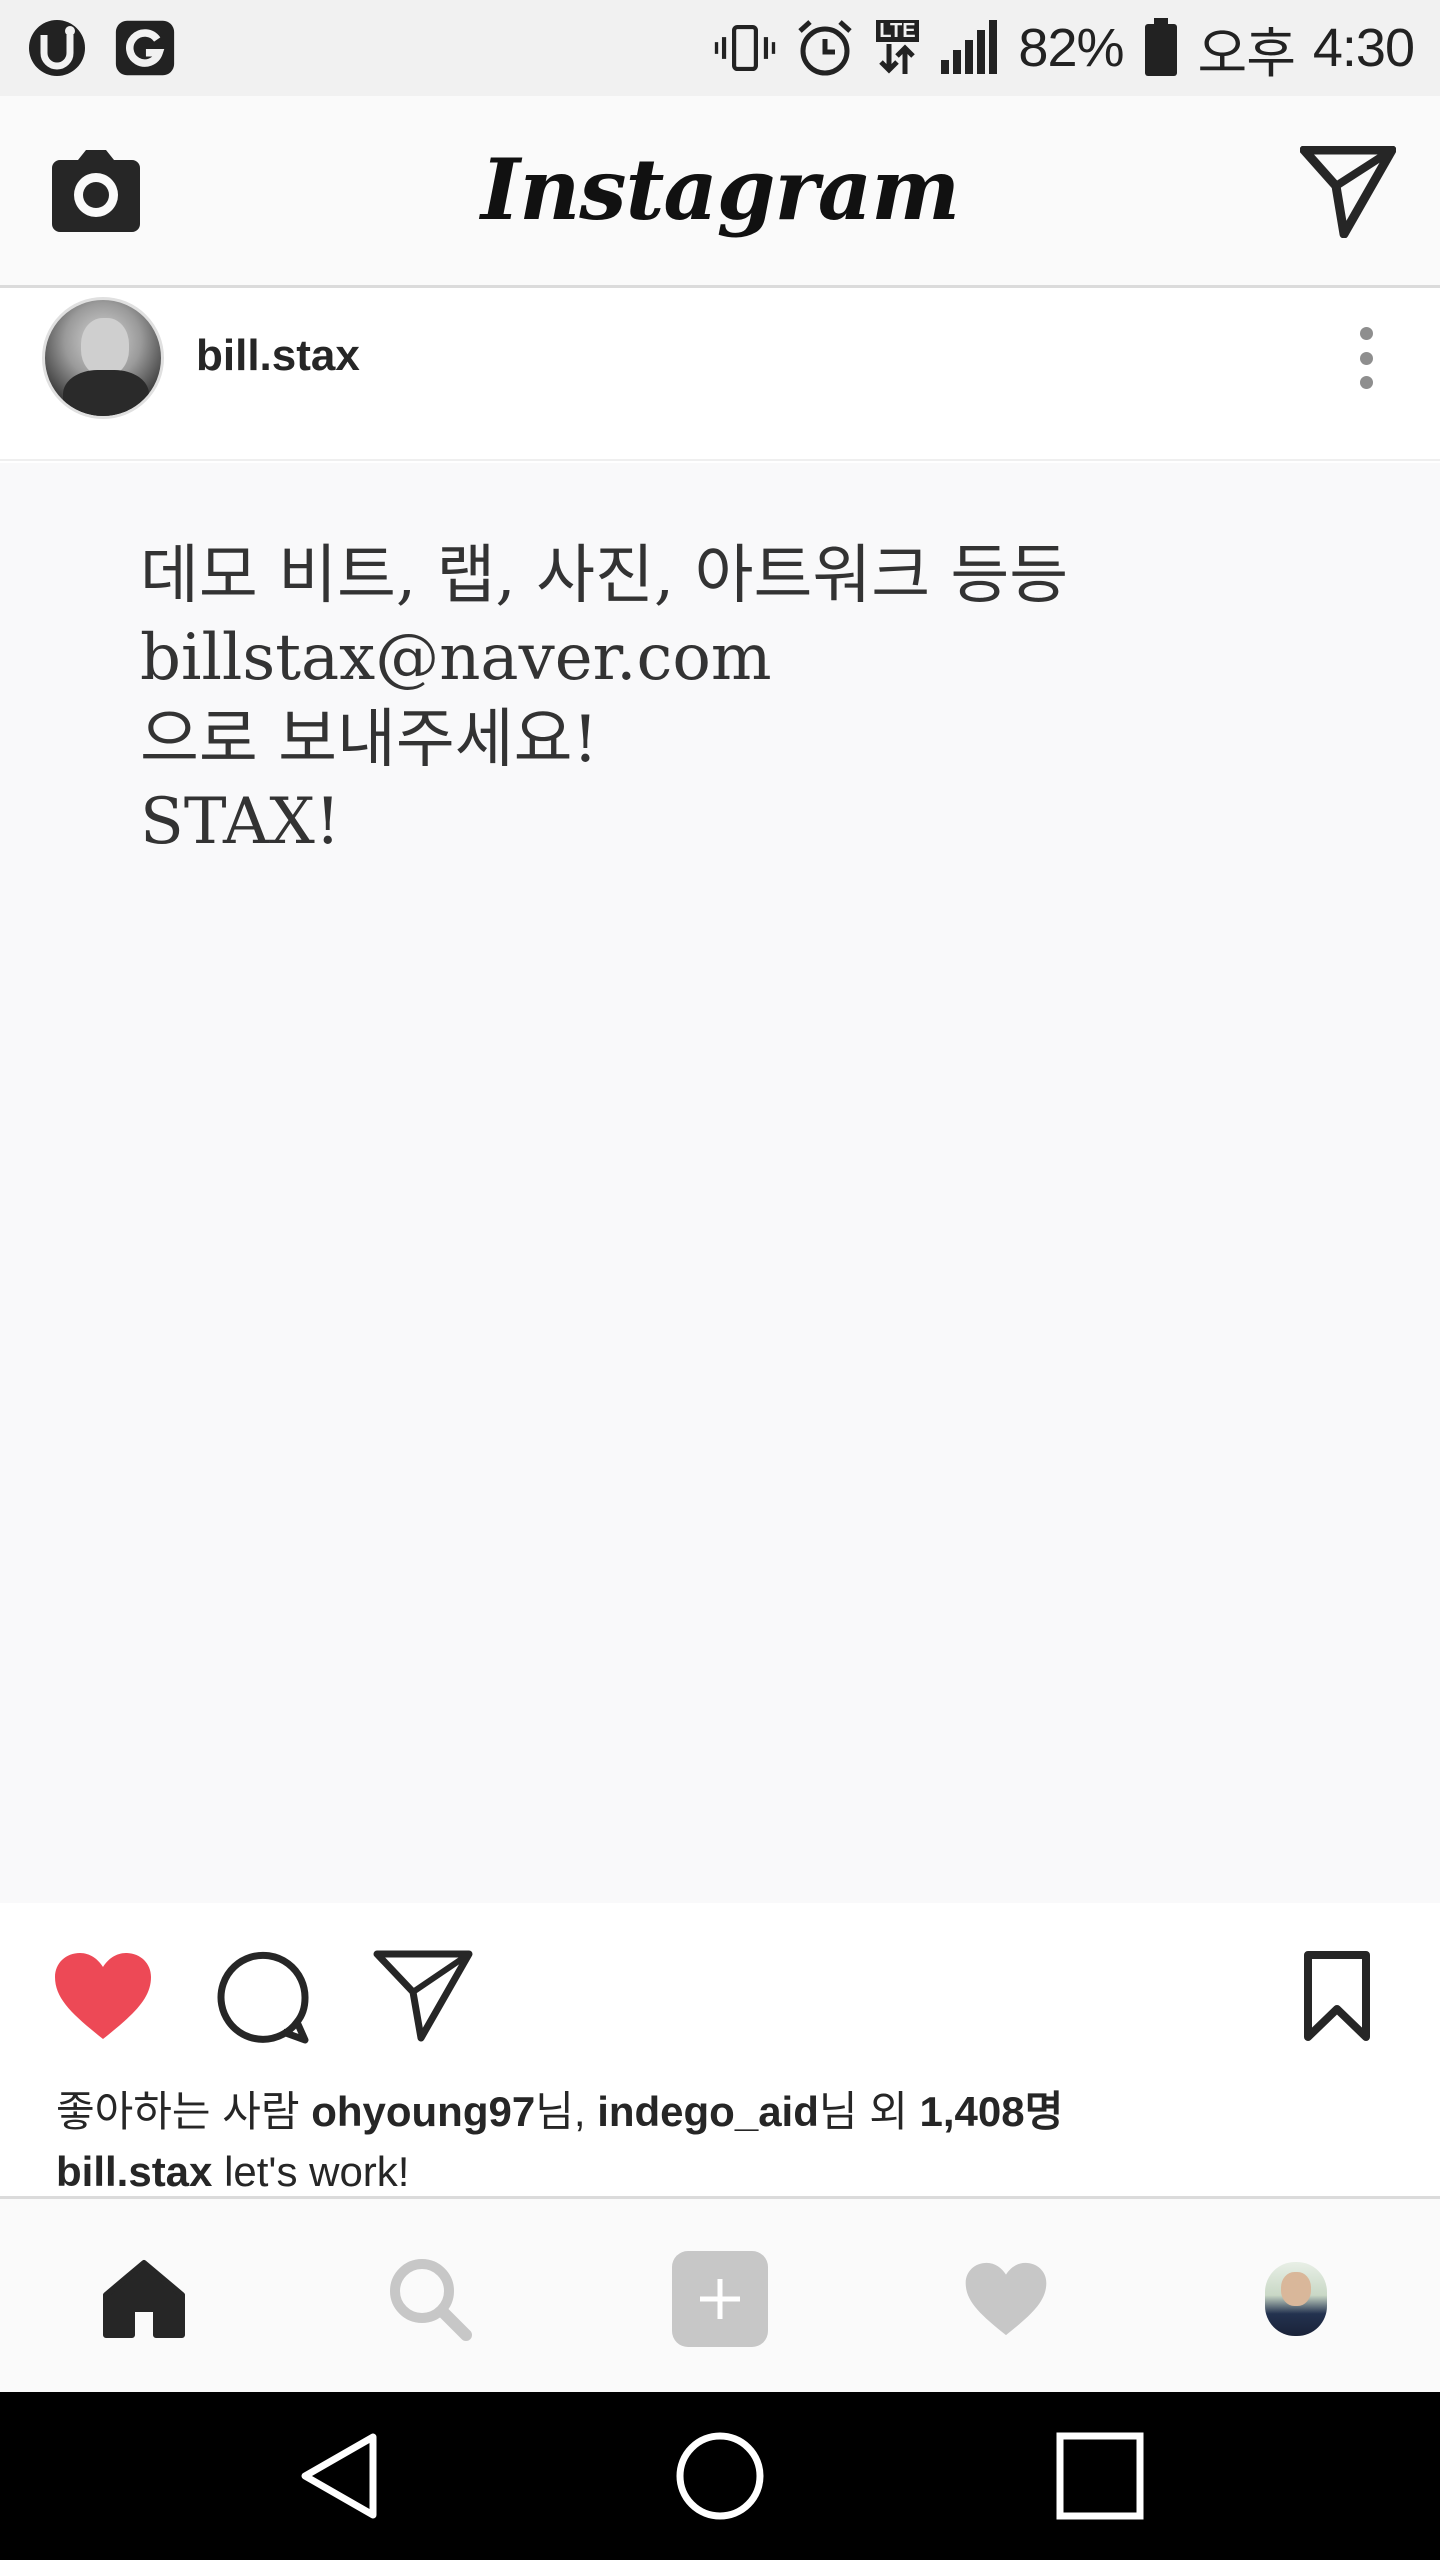 This screenshot has height=2560, width=1440. I want to click on bookmark-icon, so click(1337, 1996).